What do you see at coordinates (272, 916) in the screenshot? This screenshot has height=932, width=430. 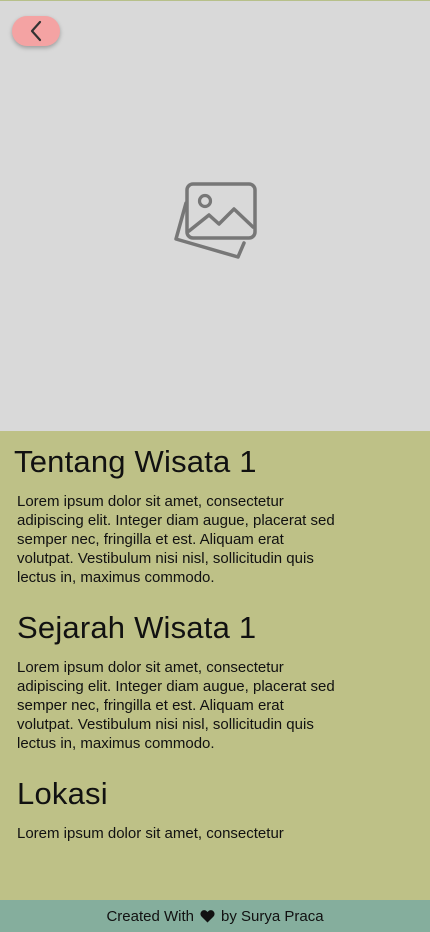 I see `footer-suffix: by Surya Praca` at bounding box center [272, 916].